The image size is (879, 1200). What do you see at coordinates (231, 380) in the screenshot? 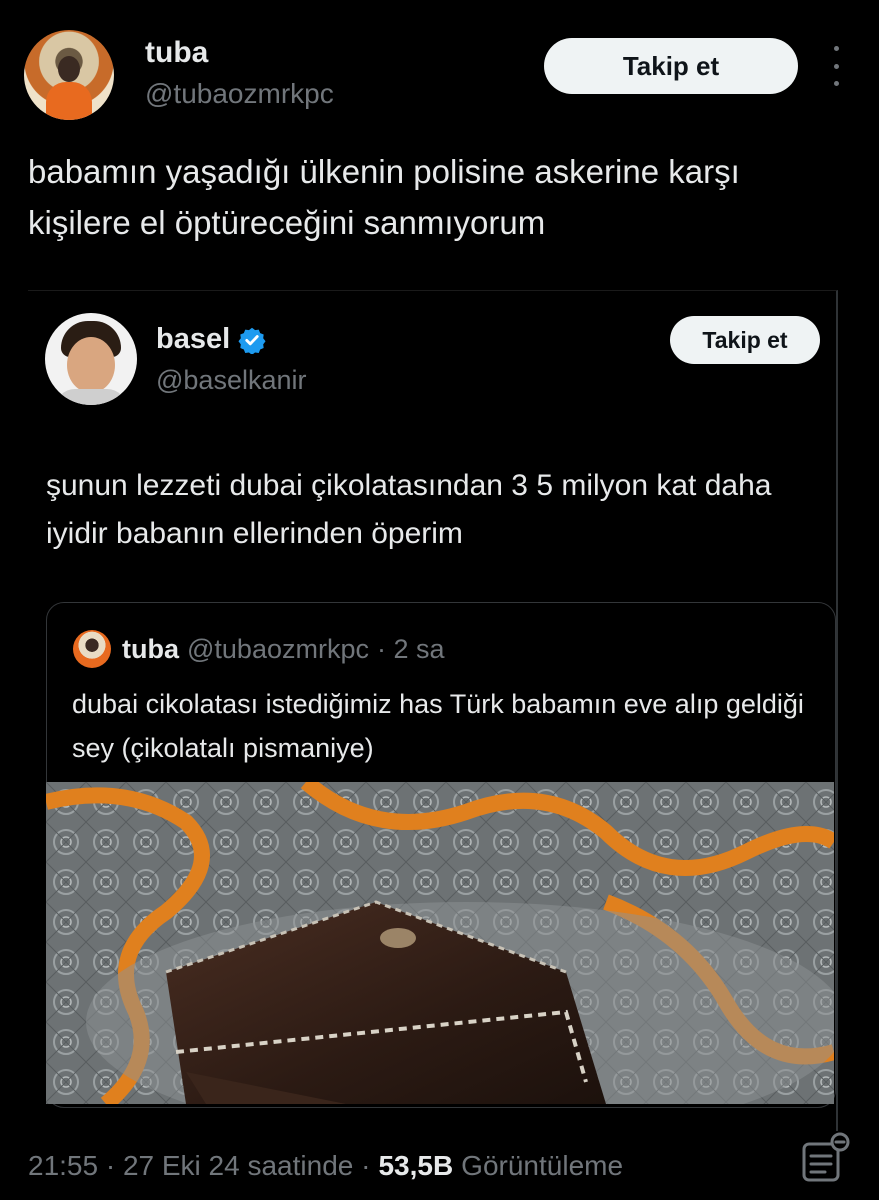
I see `quoted-author-handle: @baselkanir` at bounding box center [231, 380].